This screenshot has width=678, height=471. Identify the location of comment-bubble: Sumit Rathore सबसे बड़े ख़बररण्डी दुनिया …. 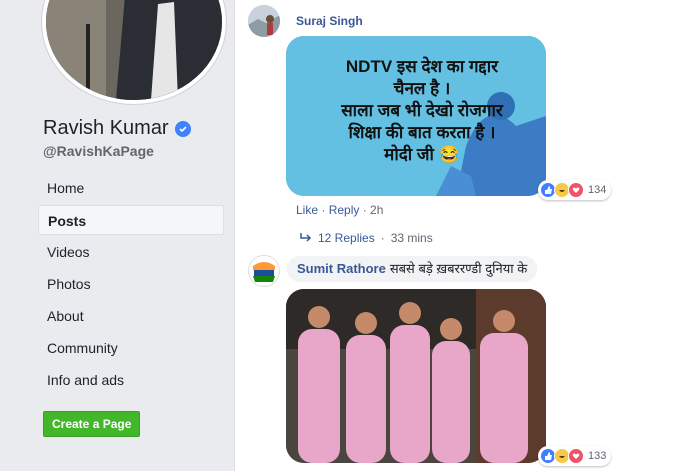
(412, 269).